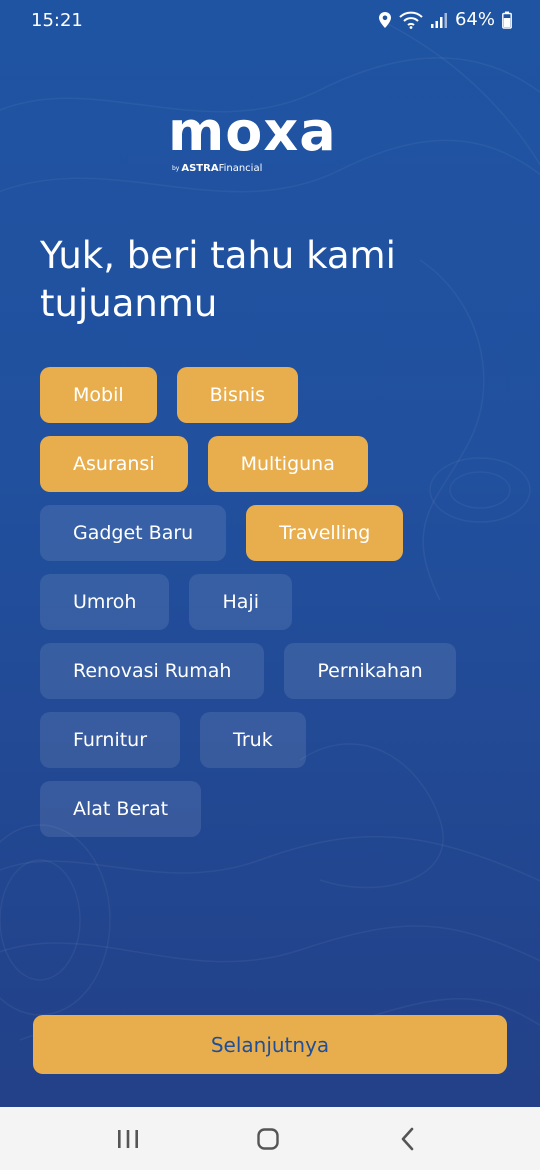 The width and height of the screenshot is (540, 1170). Describe the element at coordinates (474, 19) in the screenshot. I see `battery-percent: 64%` at that location.